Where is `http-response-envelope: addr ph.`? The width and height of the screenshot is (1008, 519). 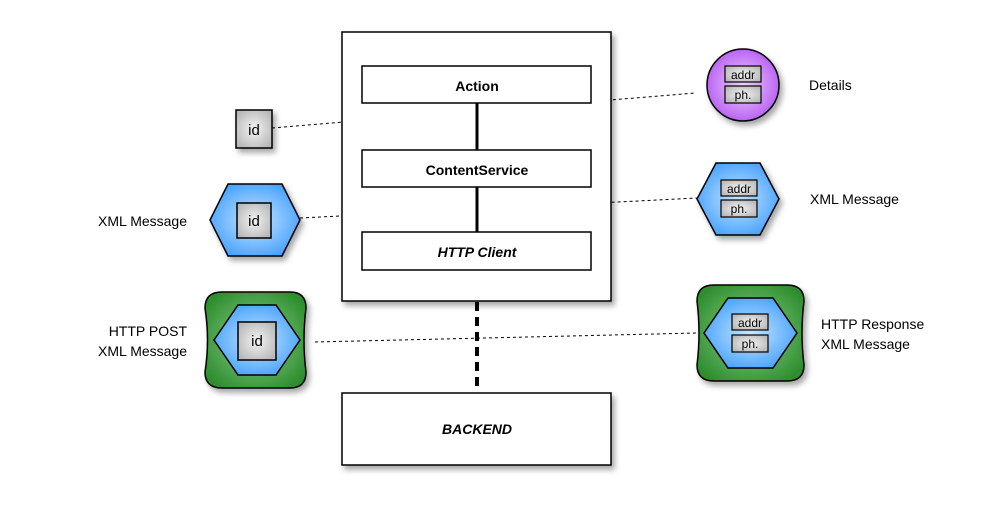 http-response-envelope: addr ph. is located at coordinates (750, 333).